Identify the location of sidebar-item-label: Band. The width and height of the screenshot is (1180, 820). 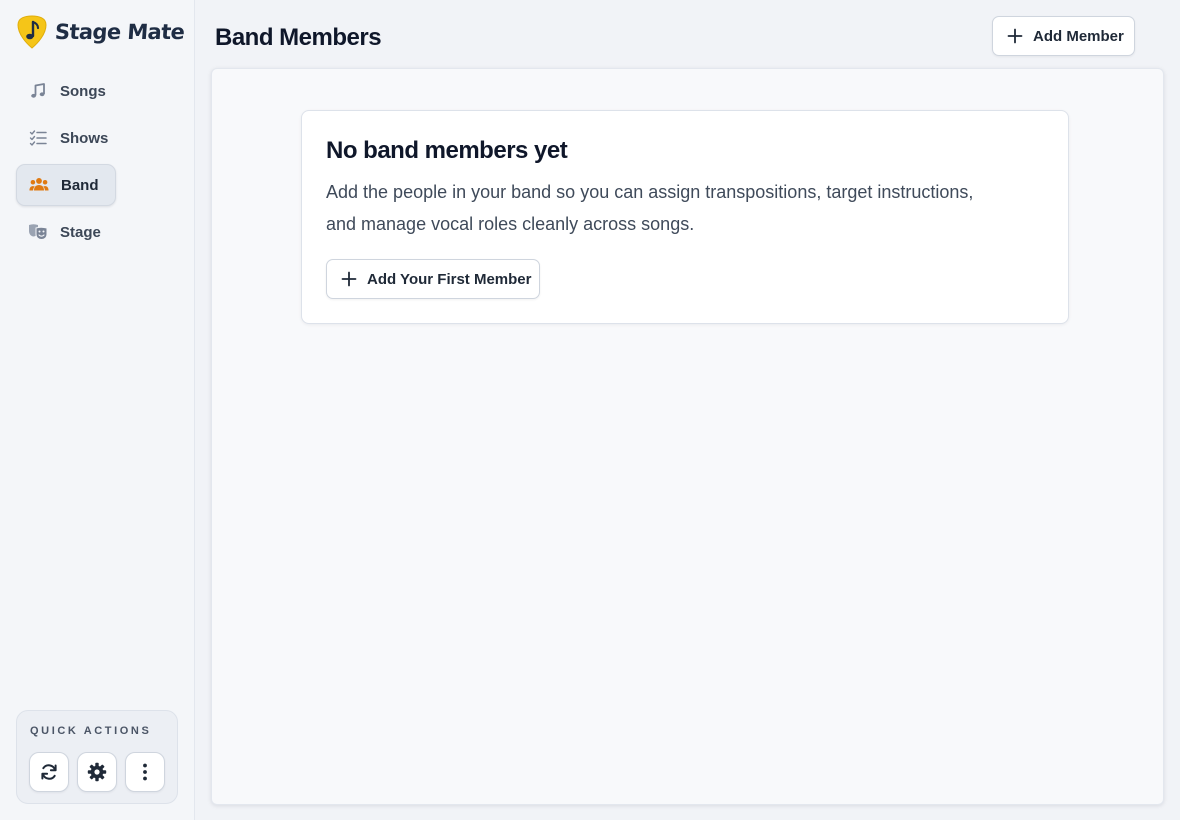
(80, 185).